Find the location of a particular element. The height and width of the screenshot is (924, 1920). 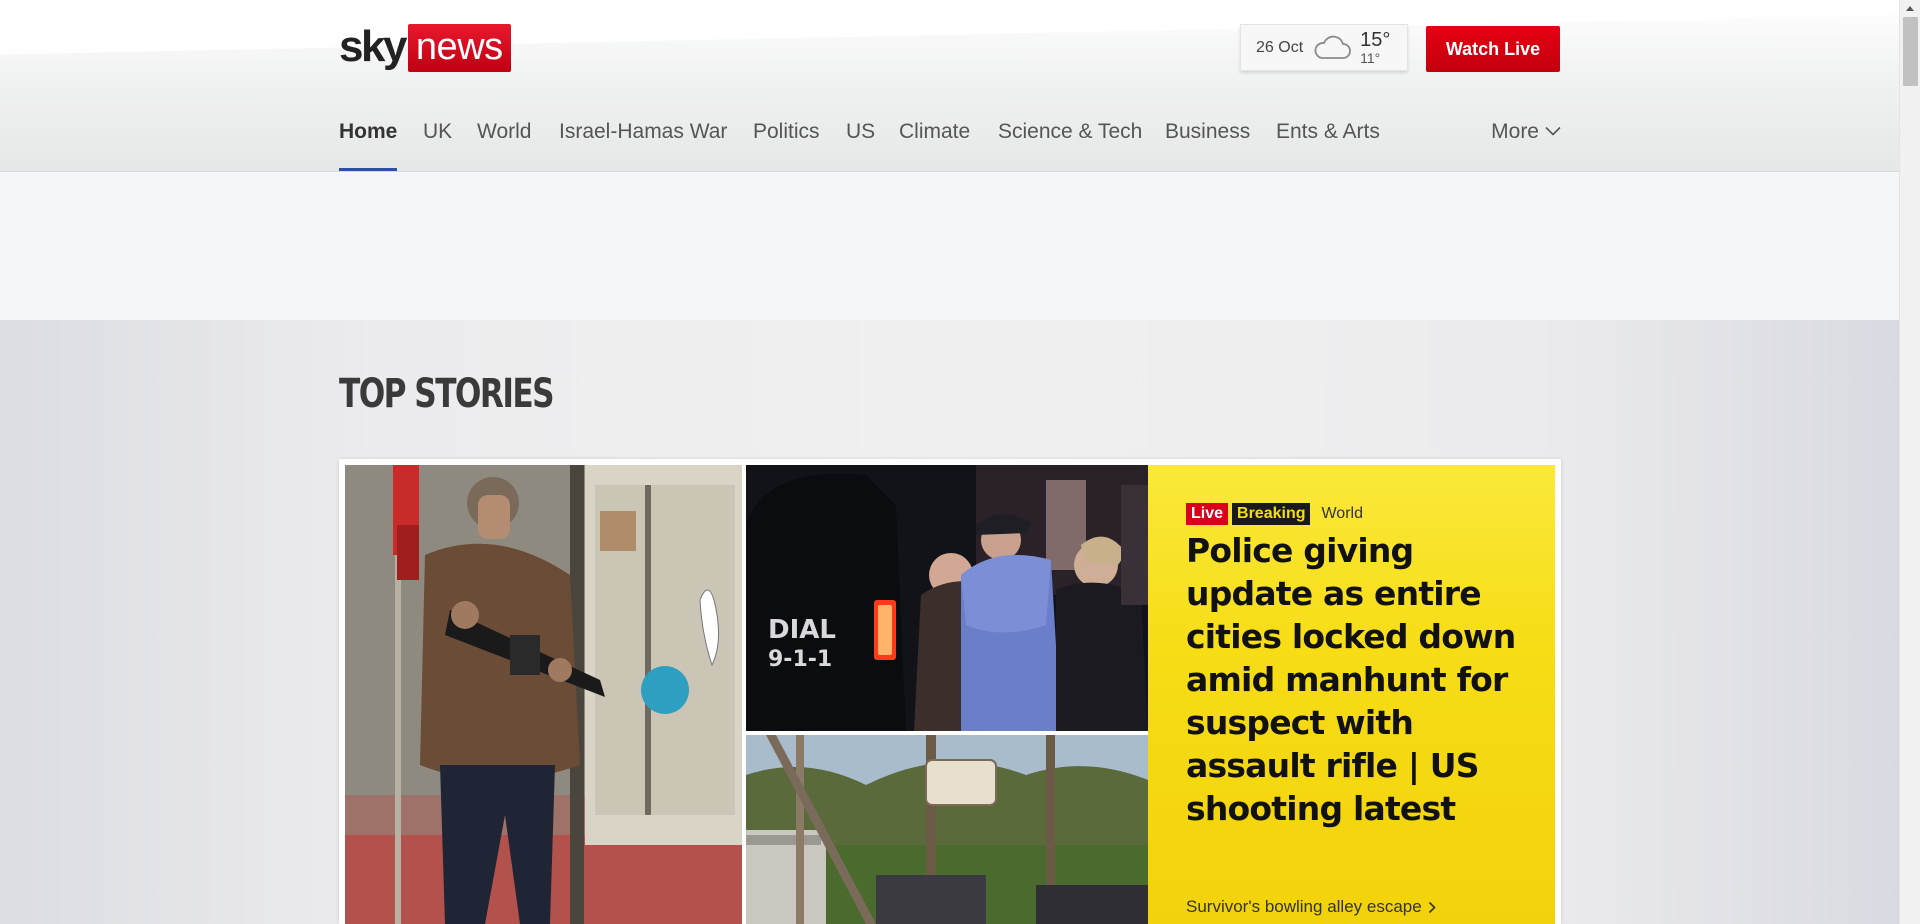

bar-grille-image is located at coordinates (947, 829).